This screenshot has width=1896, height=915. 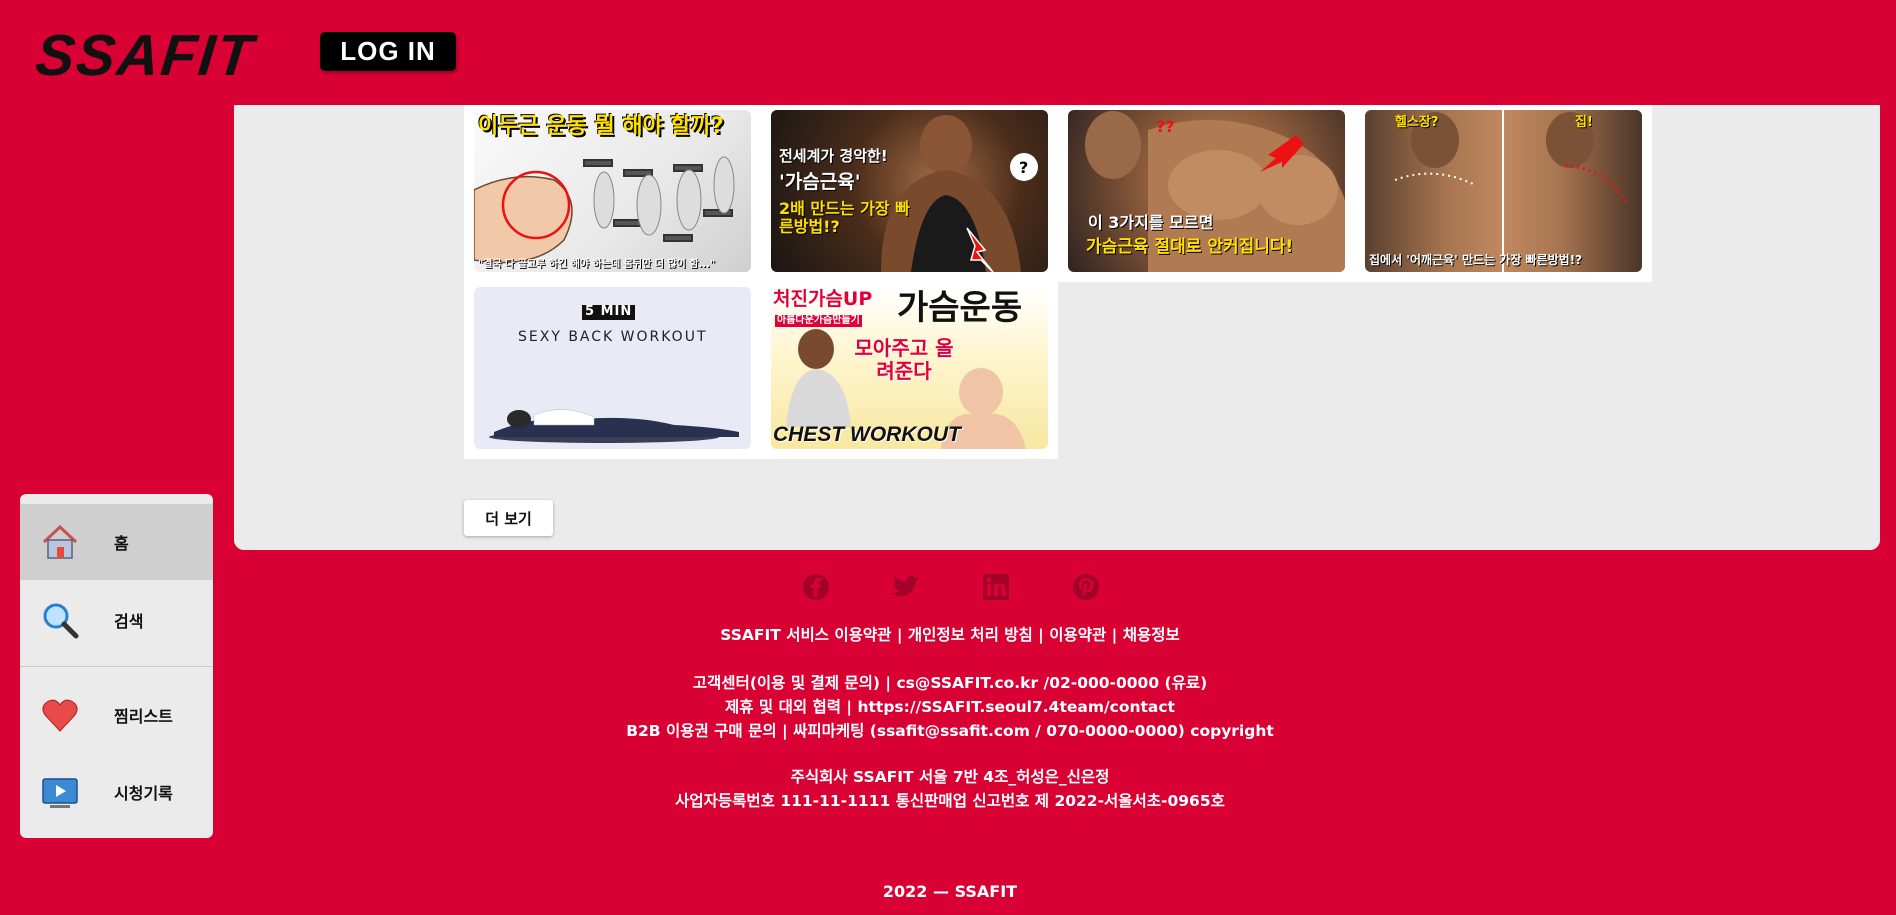 What do you see at coordinates (951, 587) in the screenshot?
I see `social-links` at bounding box center [951, 587].